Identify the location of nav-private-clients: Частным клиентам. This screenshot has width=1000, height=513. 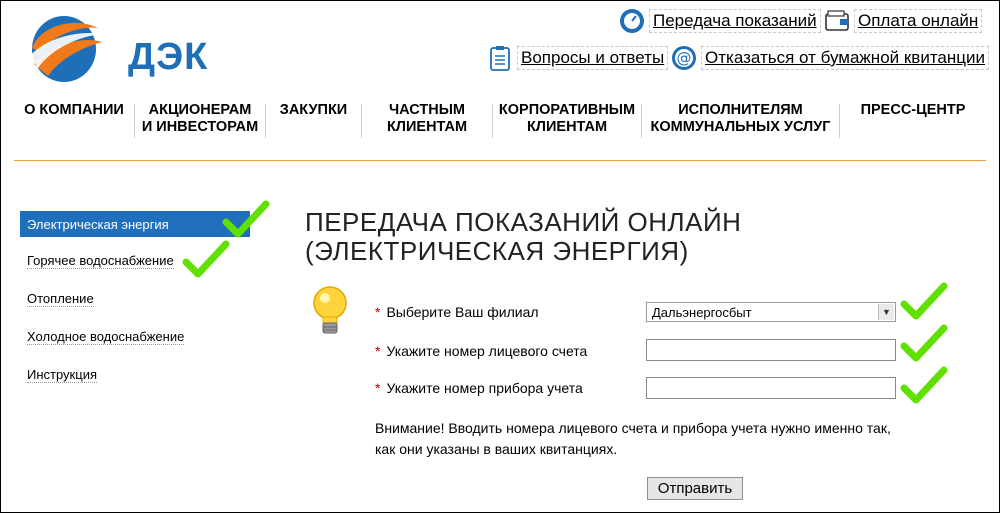
(427, 119).